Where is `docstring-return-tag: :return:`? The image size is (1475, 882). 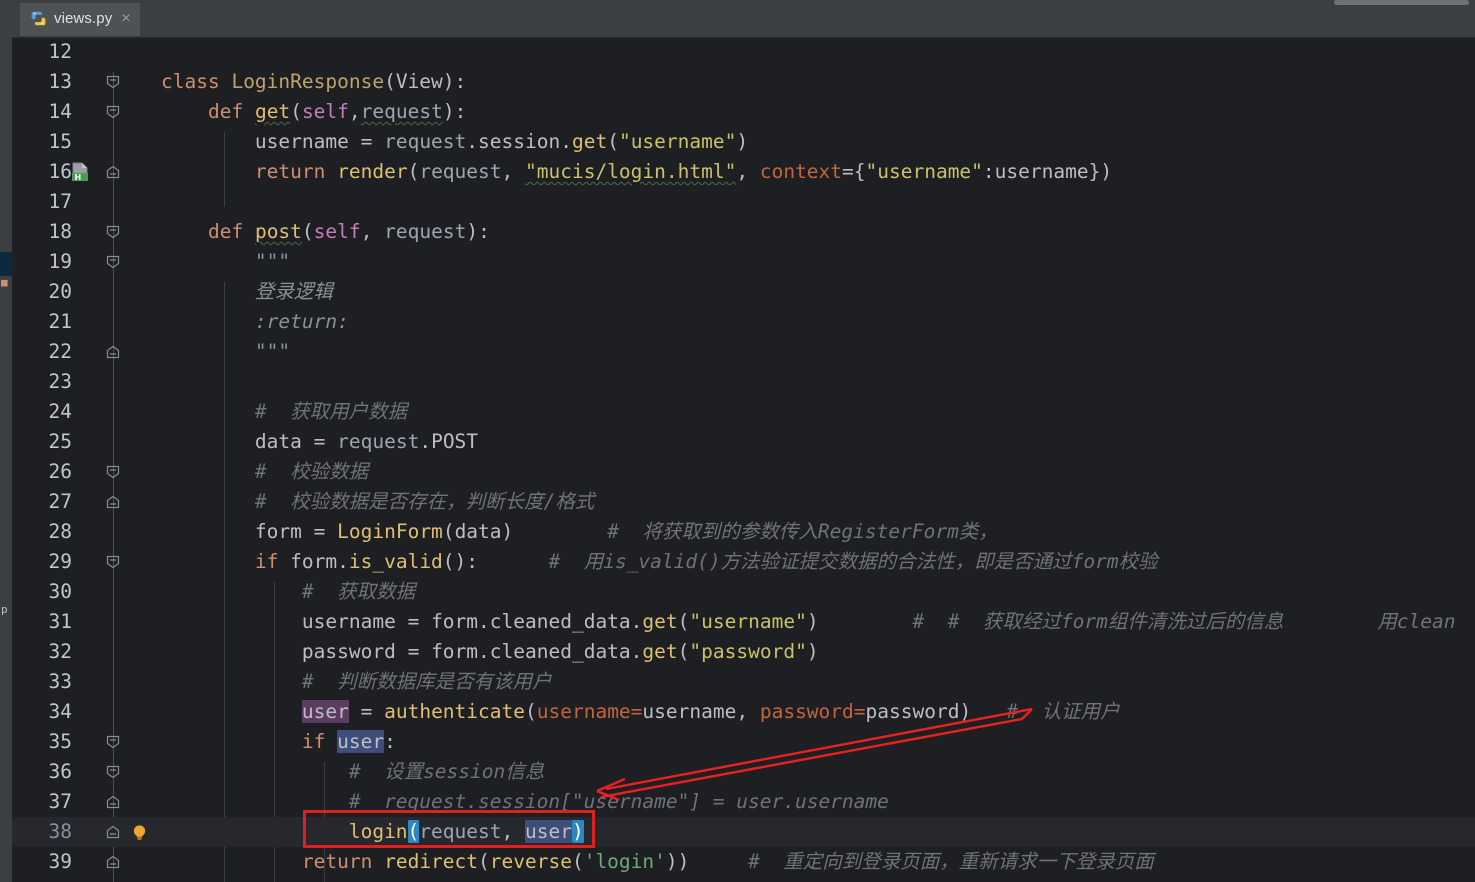 docstring-return-tag: :return: is located at coordinates (301, 321).